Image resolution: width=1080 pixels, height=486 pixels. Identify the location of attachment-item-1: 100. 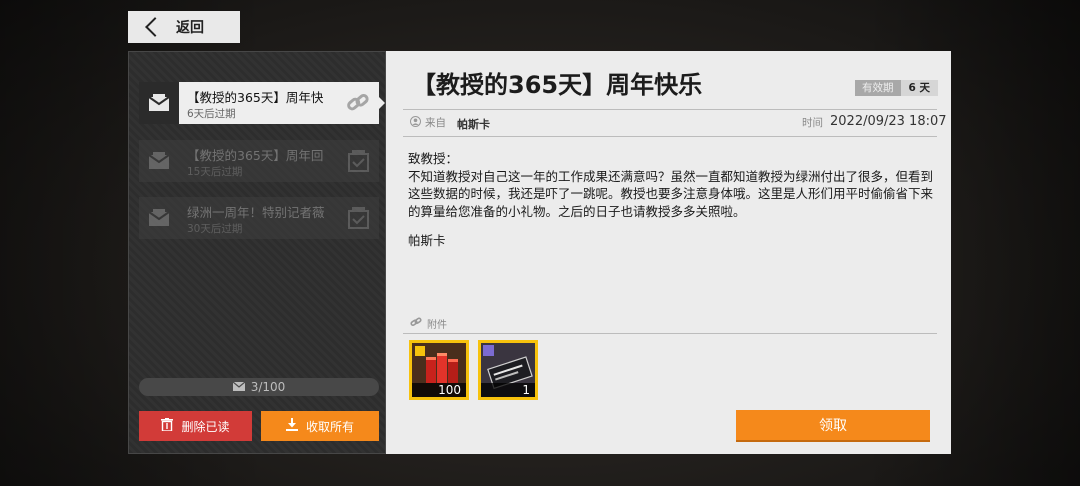
(439, 370).